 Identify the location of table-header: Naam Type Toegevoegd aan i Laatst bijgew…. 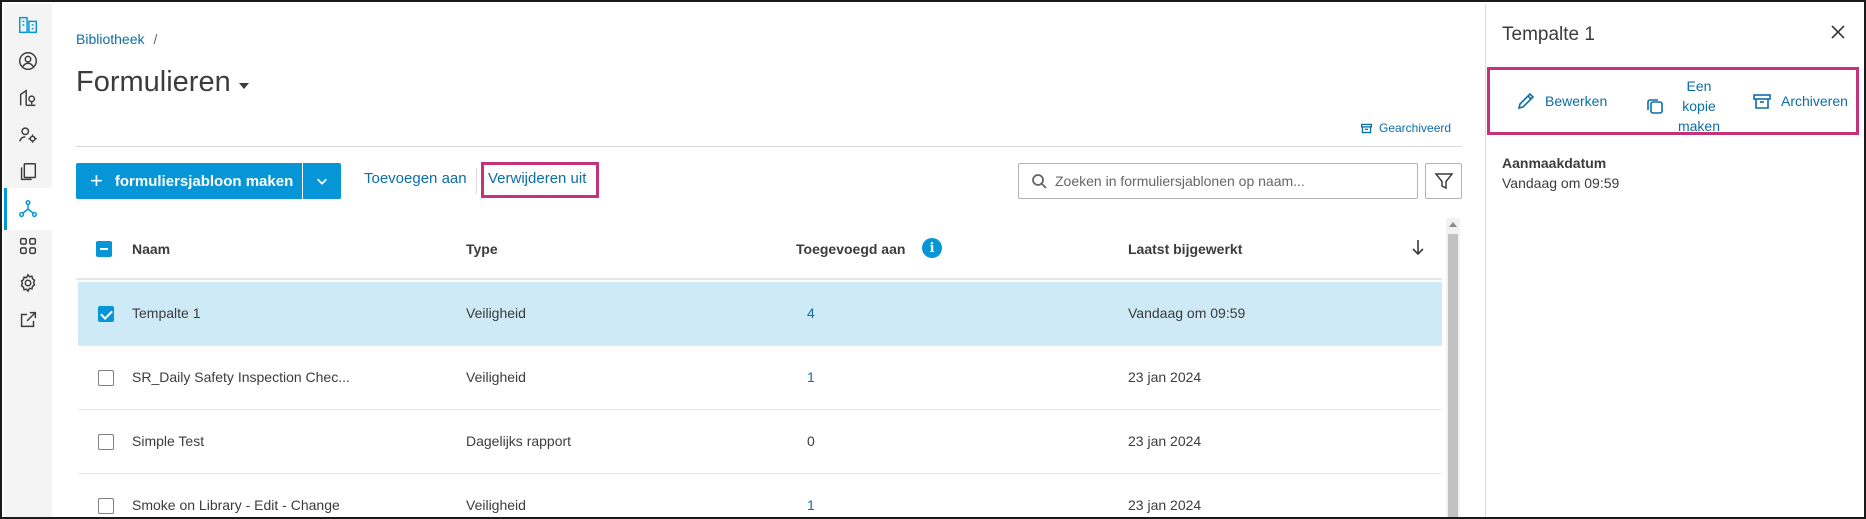
(759, 249).